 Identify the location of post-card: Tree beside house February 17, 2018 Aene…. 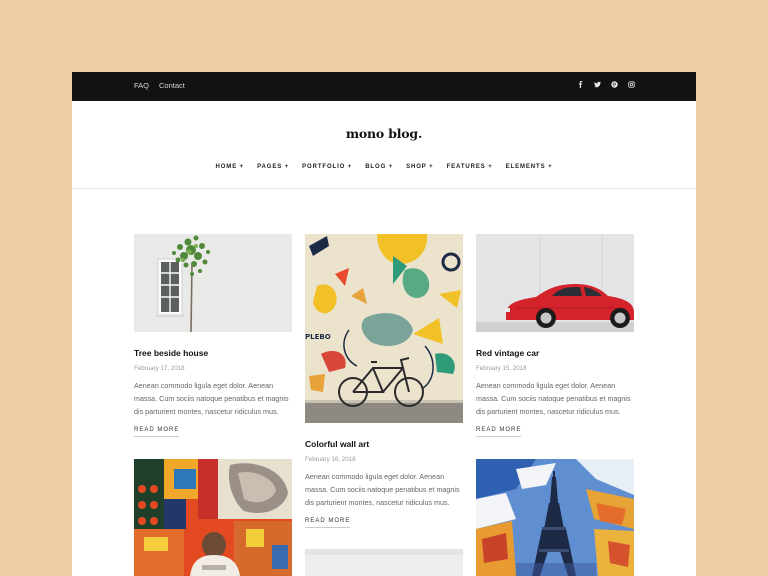
(213, 335).